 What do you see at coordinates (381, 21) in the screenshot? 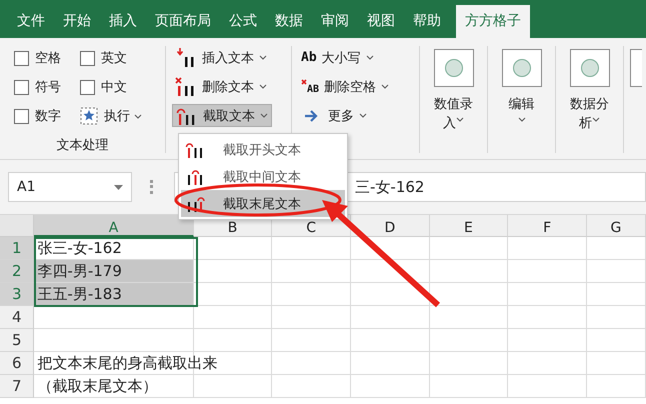
I see `ribbon-tab: 视图` at bounding box center [381, 21].